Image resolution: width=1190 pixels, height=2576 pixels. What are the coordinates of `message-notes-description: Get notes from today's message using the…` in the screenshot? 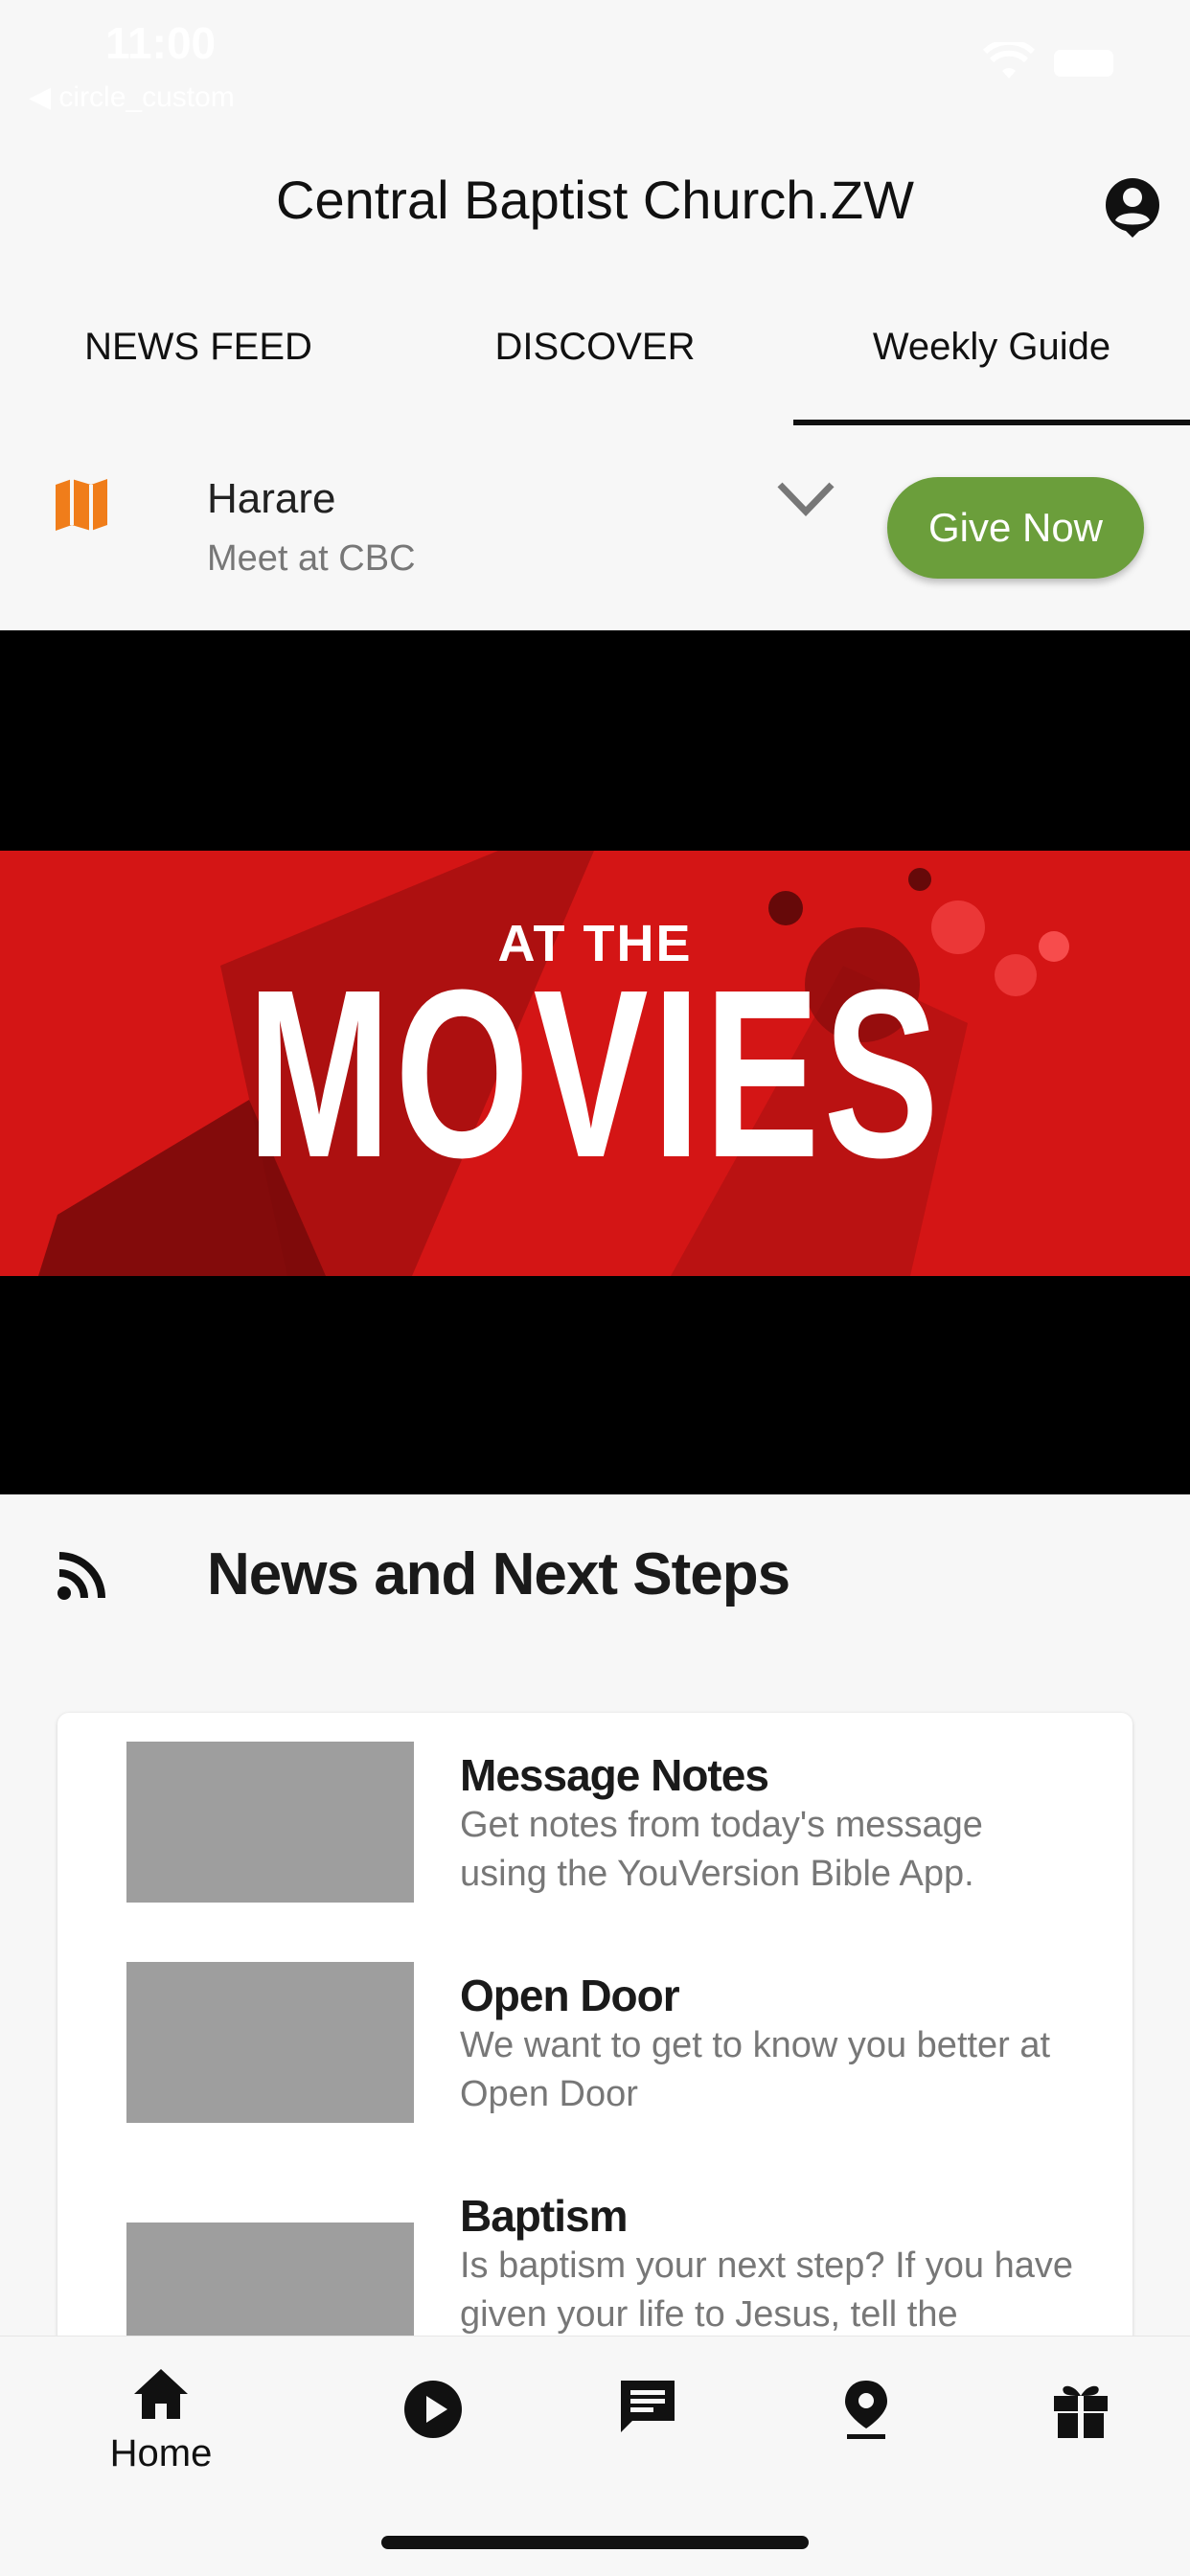 It's located at (722, 1850).